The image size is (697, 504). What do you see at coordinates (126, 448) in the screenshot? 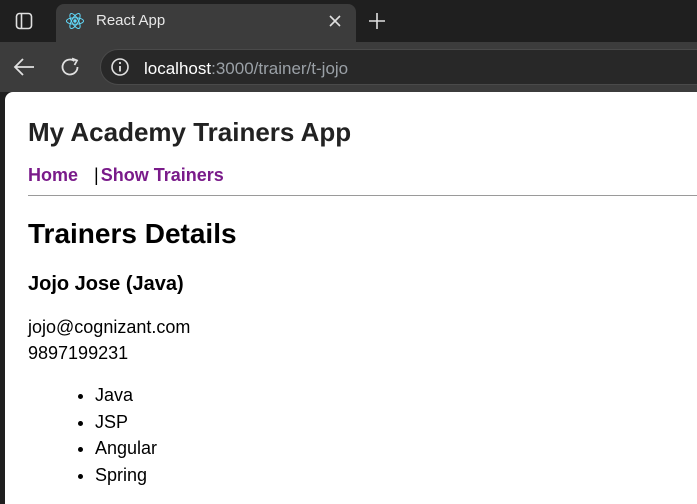
I see `skill-item: Angular` at bounding box center [126, 448].